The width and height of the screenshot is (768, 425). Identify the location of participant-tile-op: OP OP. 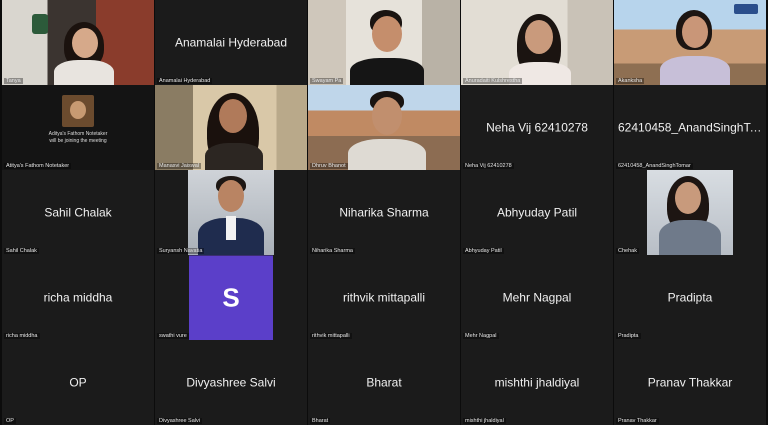
(78, 382).